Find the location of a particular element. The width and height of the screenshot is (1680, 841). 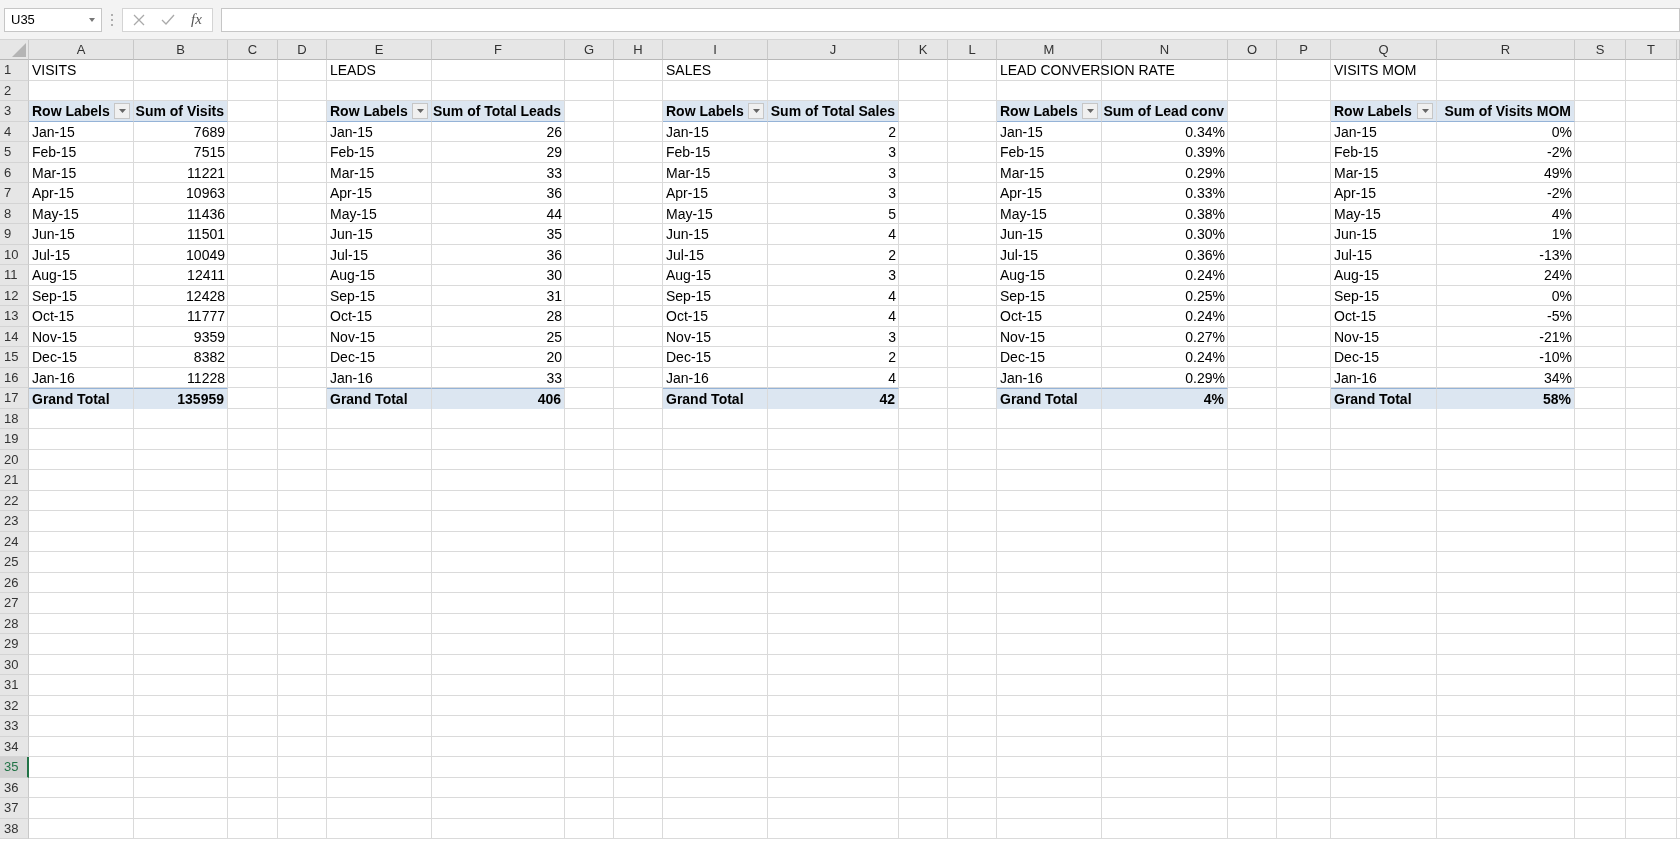

row-header: 37 is located at coordinates (14, 808).